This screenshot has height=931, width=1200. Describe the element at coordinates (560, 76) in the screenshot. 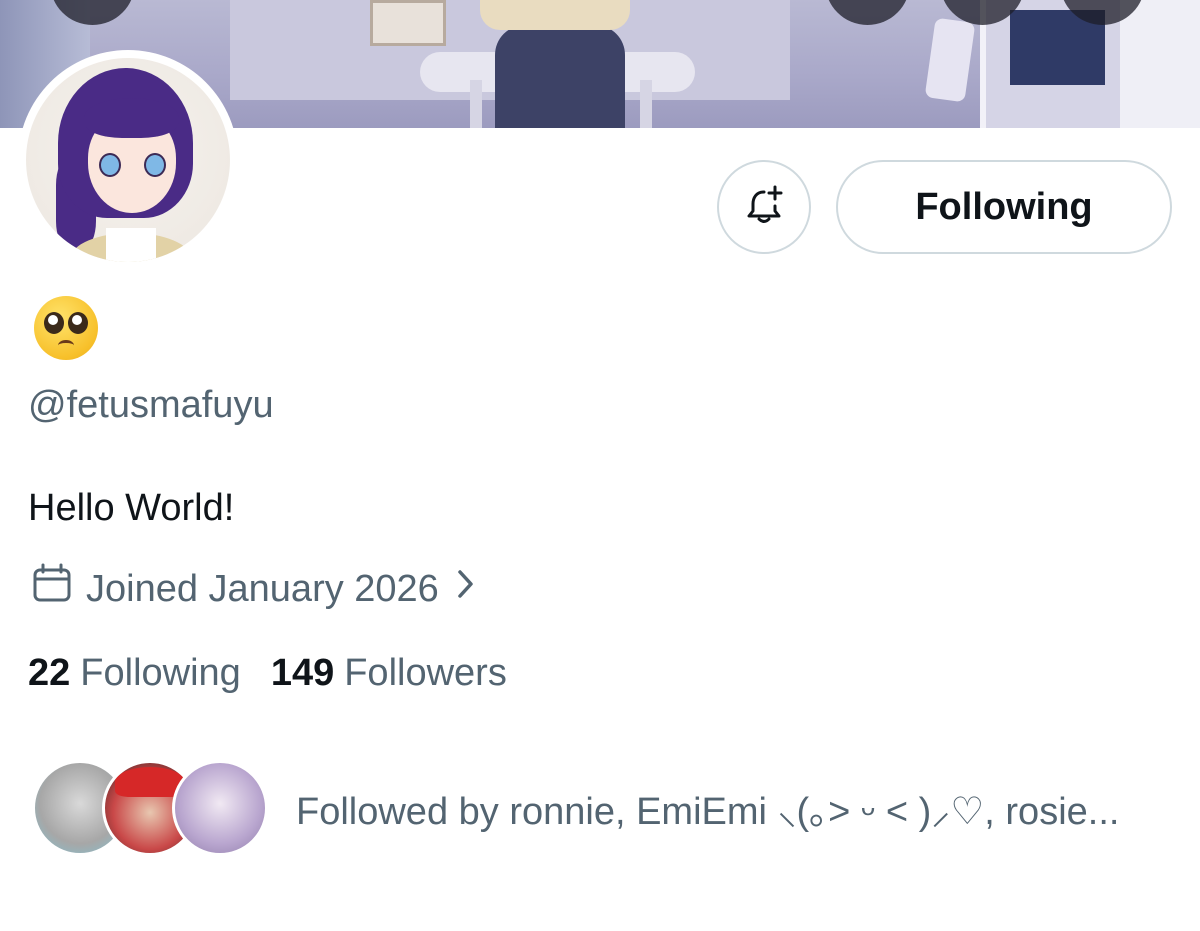

I see `banner-legs` at that location.